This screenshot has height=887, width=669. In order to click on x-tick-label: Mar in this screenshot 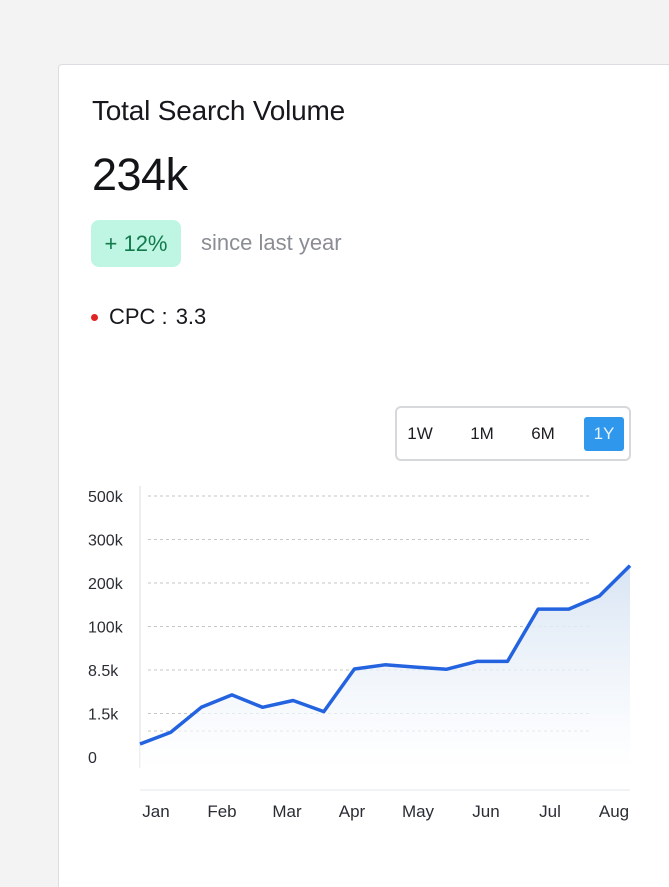, I will do `click(287, 811)`.